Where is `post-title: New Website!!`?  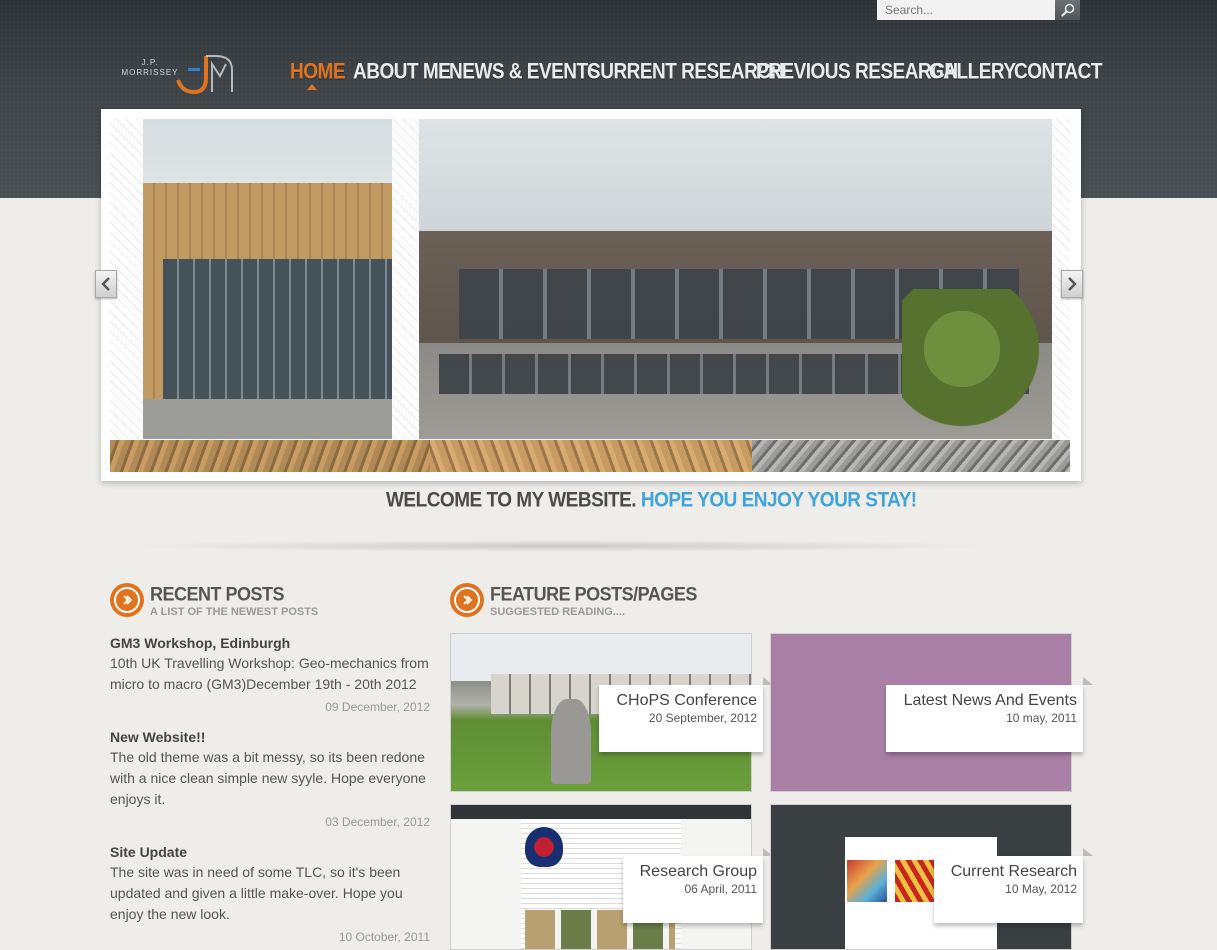 post-title: New Website!! is located at coordinates (270, 737).